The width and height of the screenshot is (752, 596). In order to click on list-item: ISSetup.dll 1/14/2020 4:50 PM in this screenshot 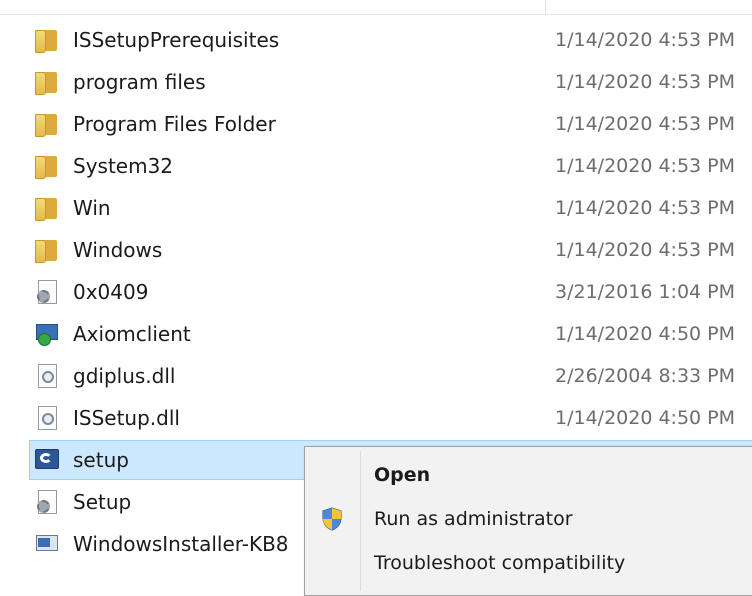, I will do `click(391, 418)`.